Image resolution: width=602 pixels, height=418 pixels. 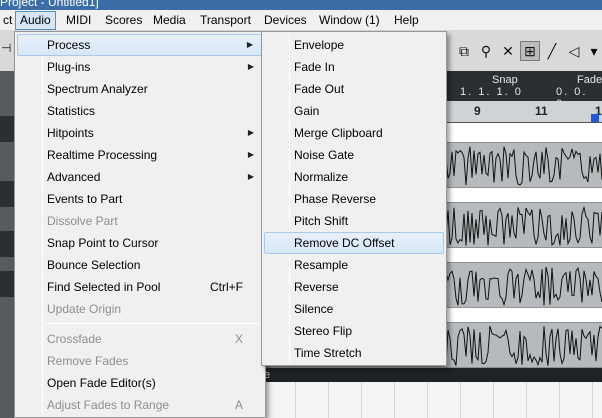 I want to click on submenu-item-phase-reverse: Phase Reverse, so click(x=354, y=199).